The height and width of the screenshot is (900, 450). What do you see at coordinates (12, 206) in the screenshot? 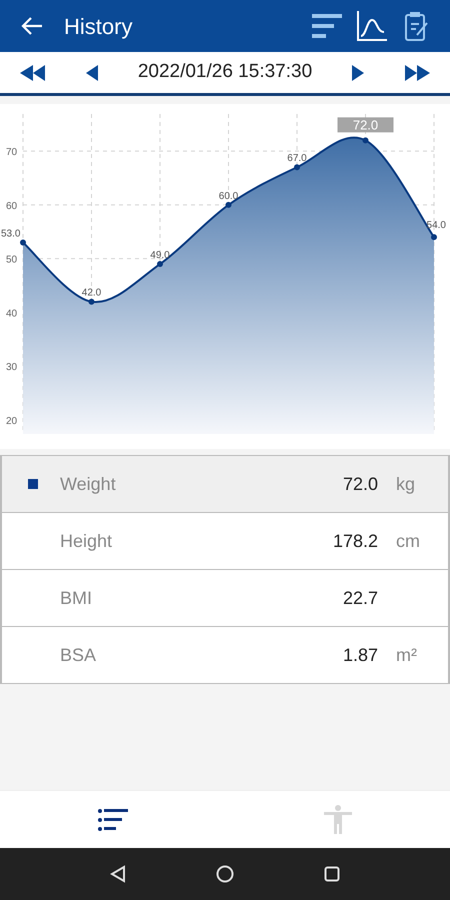
I see `y-tick-label: 60` at bounding box center [12, 206].